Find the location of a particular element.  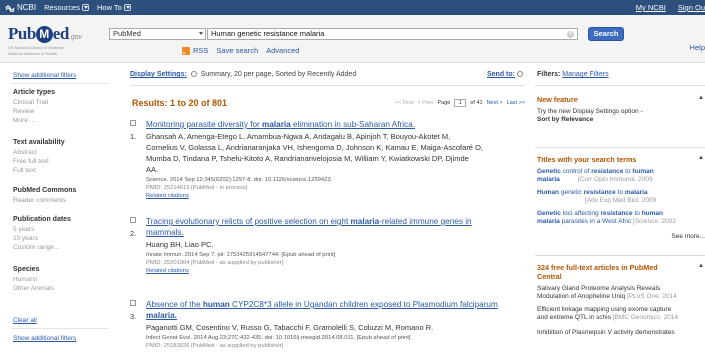

source: [PLoS One. 2014 is located at coordinates (652, 296).